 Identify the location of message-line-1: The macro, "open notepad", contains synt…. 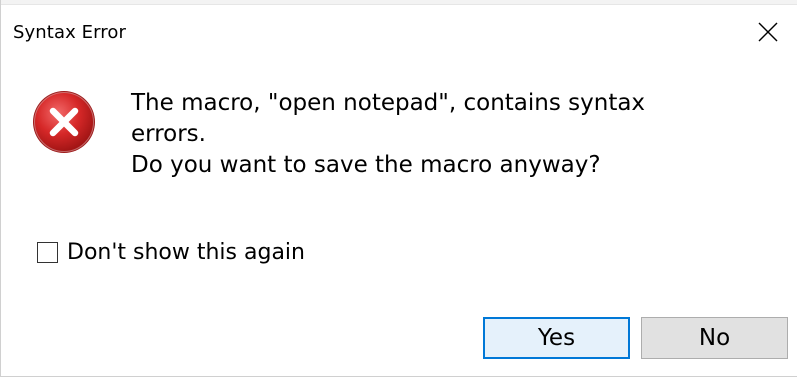
(388, 103).